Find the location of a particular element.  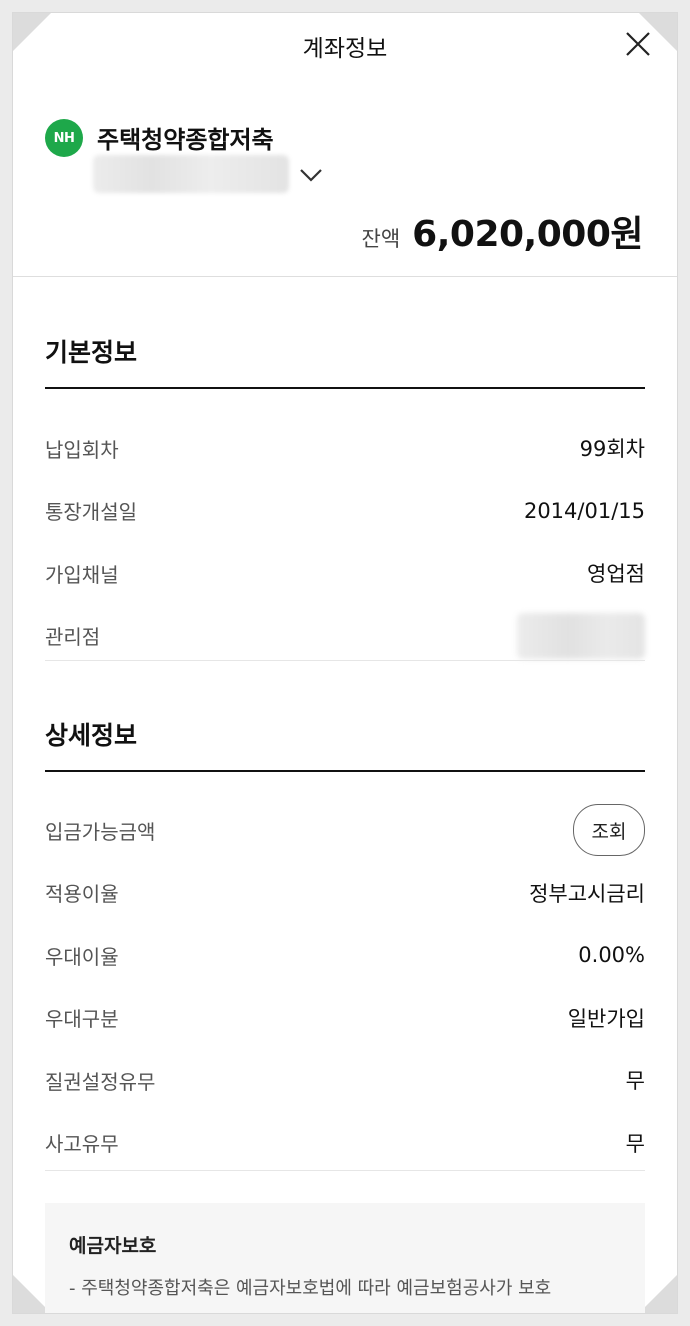

close-button is located at coordinates (638, 44).